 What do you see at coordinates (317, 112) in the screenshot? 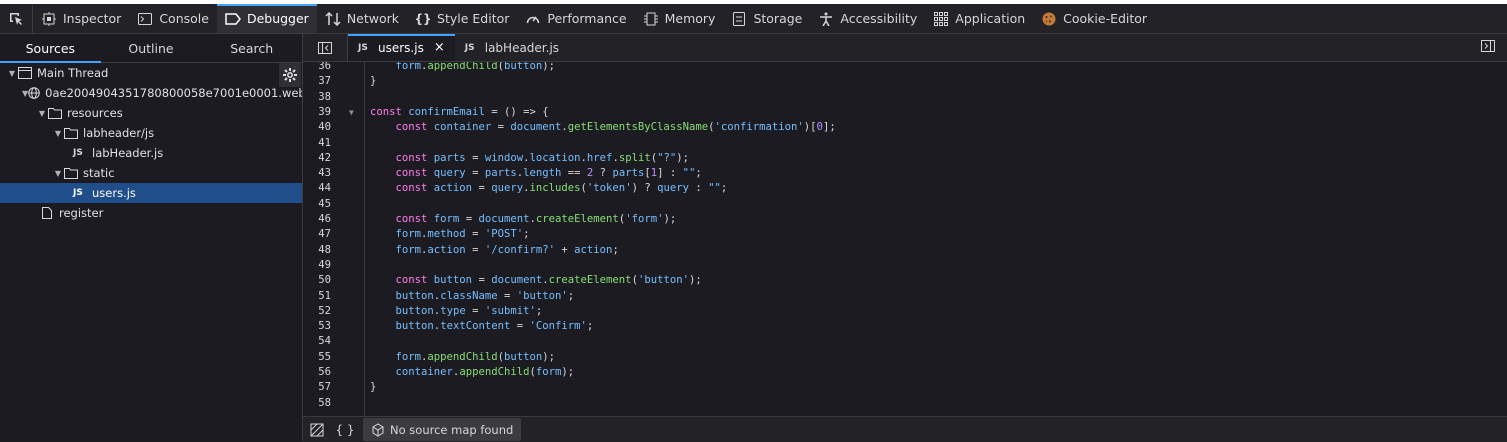
I see `line-number: 39` at bounding box center [317, 112].